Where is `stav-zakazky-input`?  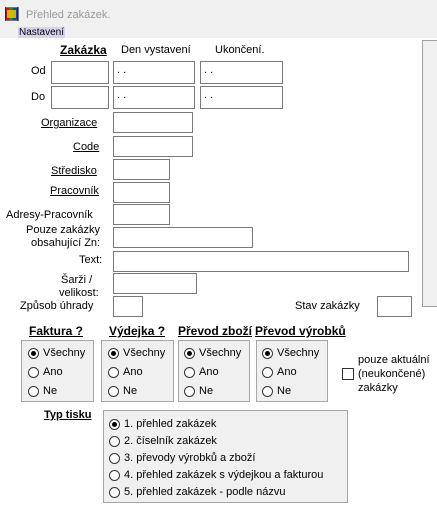 stav-zakazky-input is located at coordinates (394, 306).